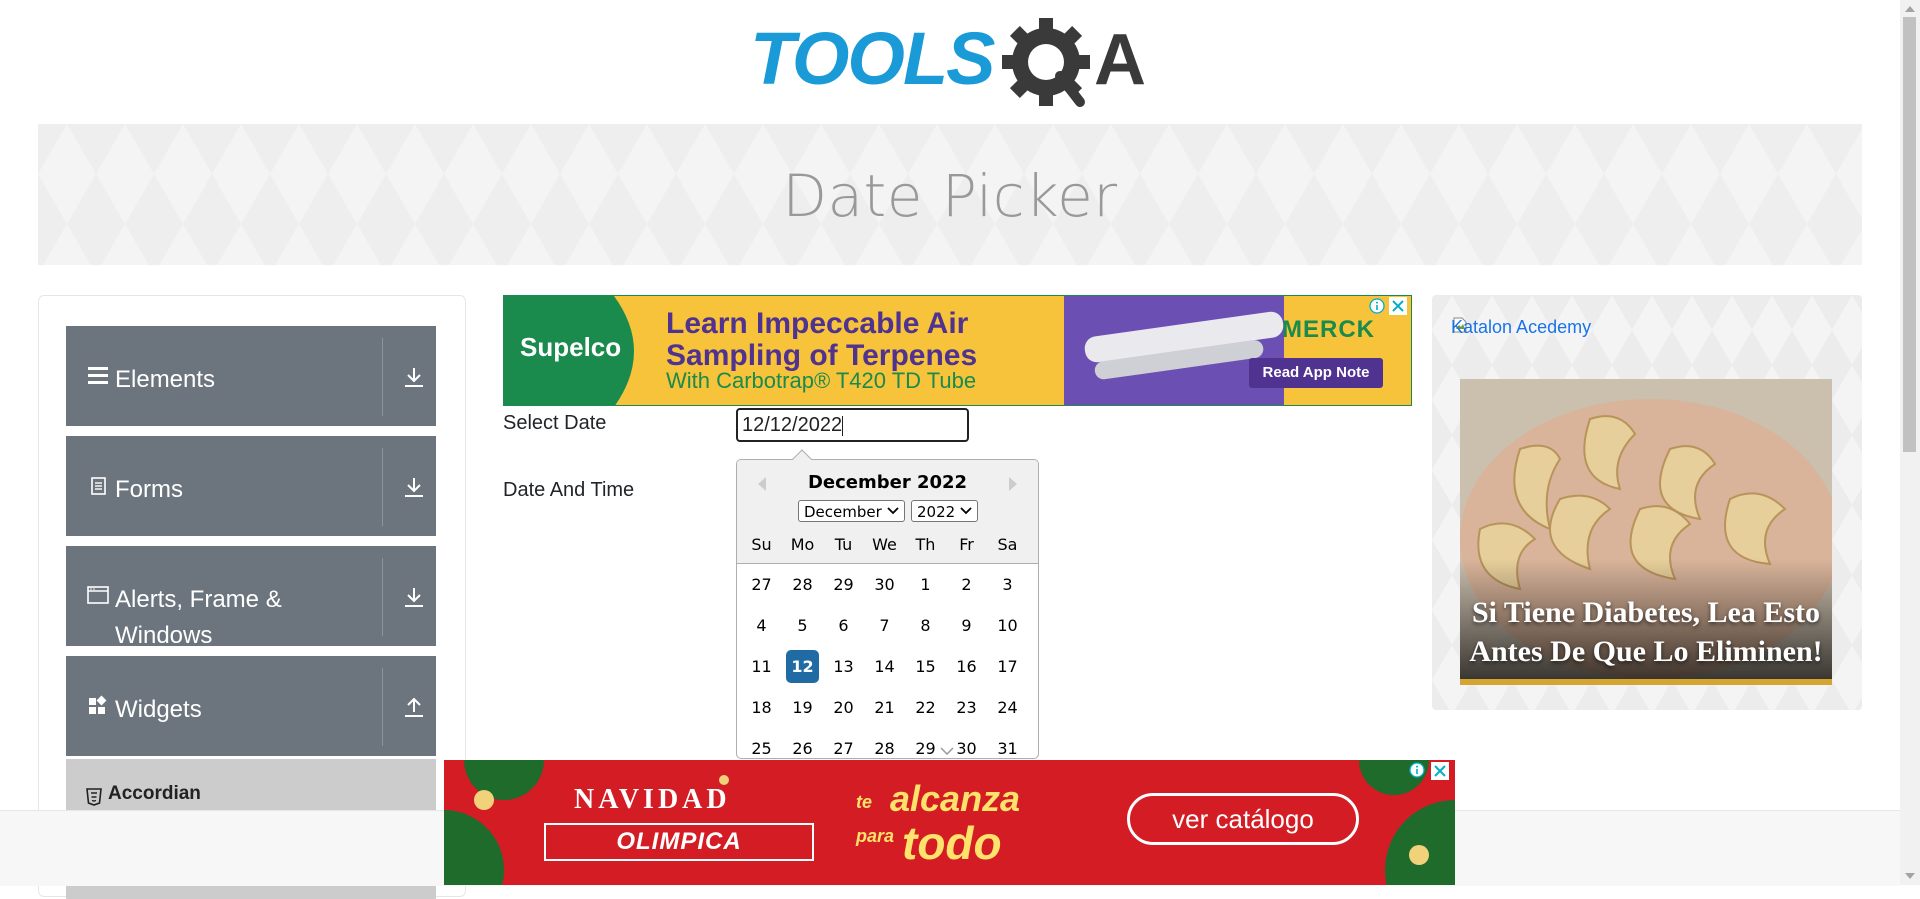  What do you see at coordinates (950, 194) in the screenshot?
I see `page-banner: Date Picker` at bounding box center [950, 194].